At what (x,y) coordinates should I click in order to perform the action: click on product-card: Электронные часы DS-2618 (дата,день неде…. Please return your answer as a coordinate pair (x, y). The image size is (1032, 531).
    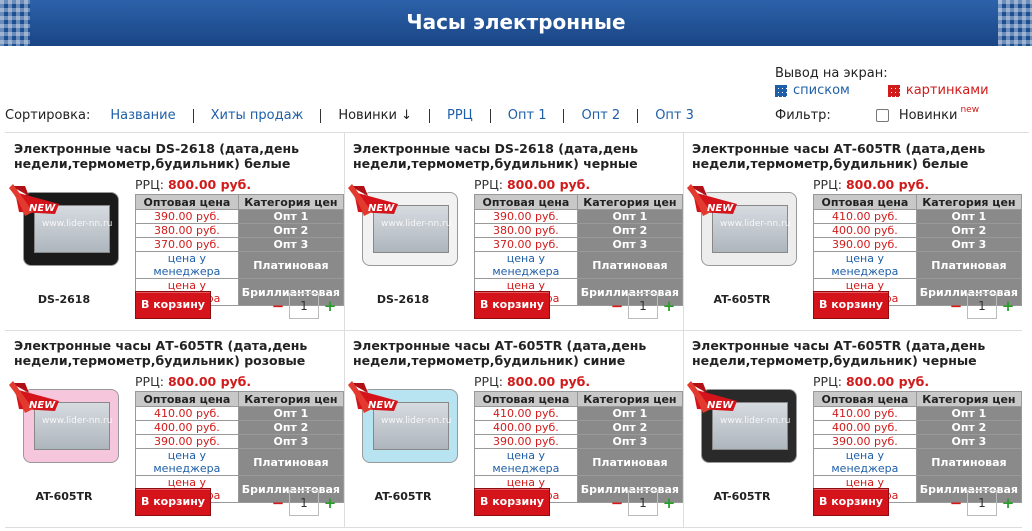
    Looking at the image, I should click on (514, 232).